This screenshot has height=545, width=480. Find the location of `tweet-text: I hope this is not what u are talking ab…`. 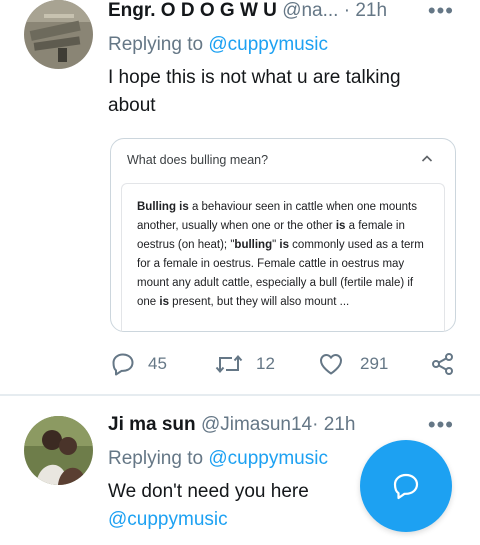

tweet-text: I hope this is not what u are talking ab… is located at coordinates (254, 91).